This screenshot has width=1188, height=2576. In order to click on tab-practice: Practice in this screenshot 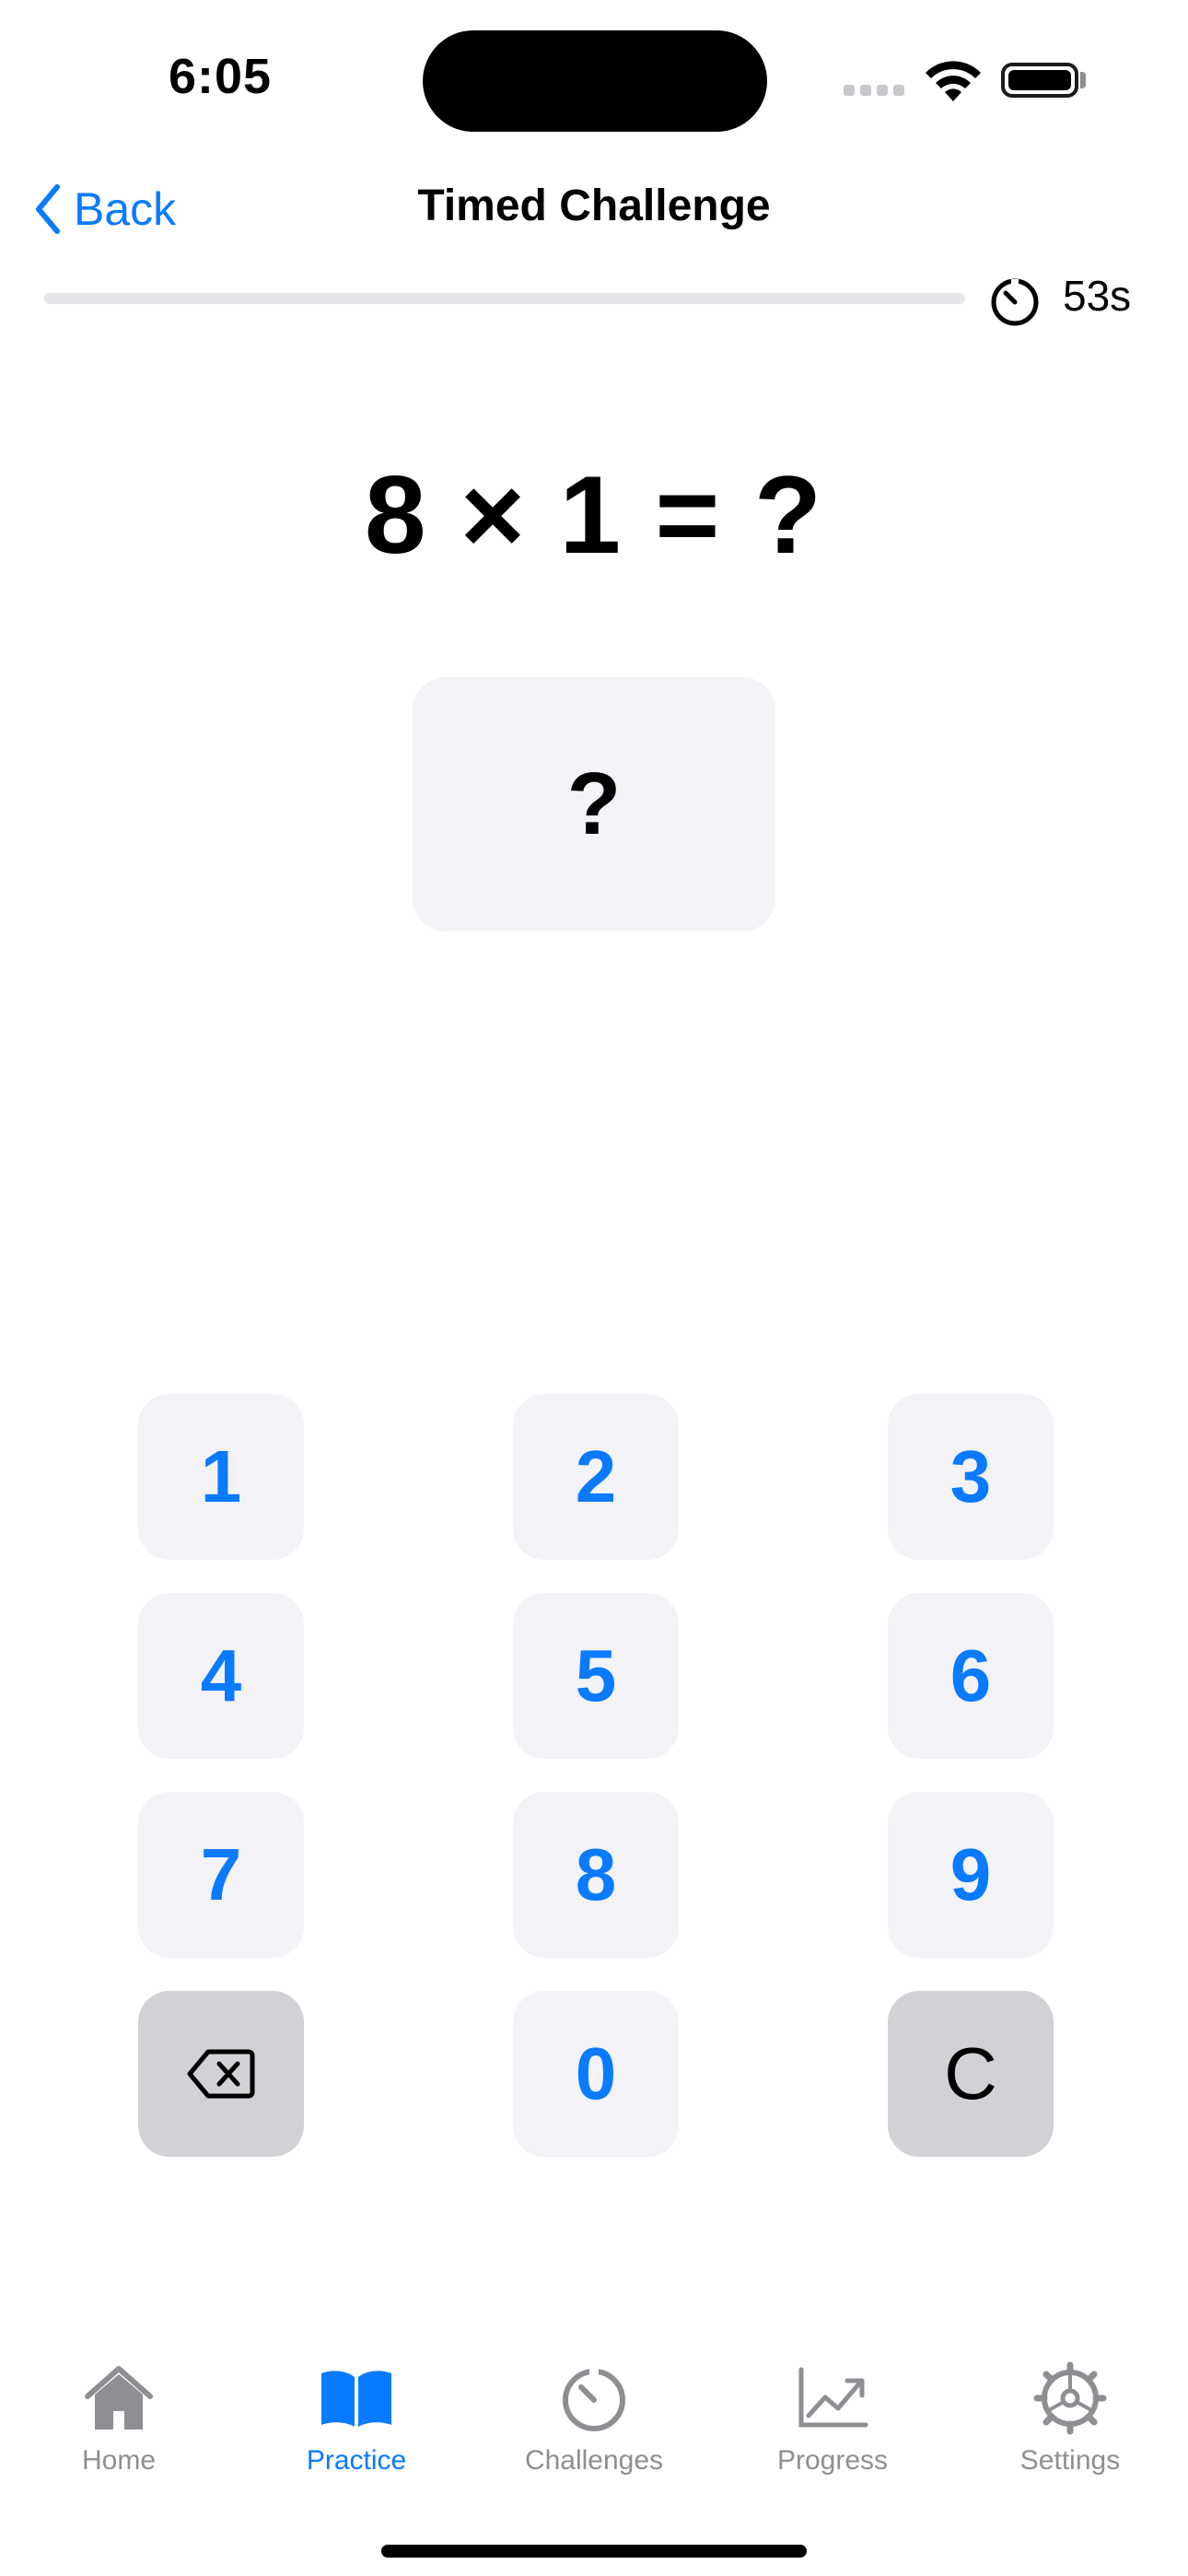, I will do `click(356, 2426)`.